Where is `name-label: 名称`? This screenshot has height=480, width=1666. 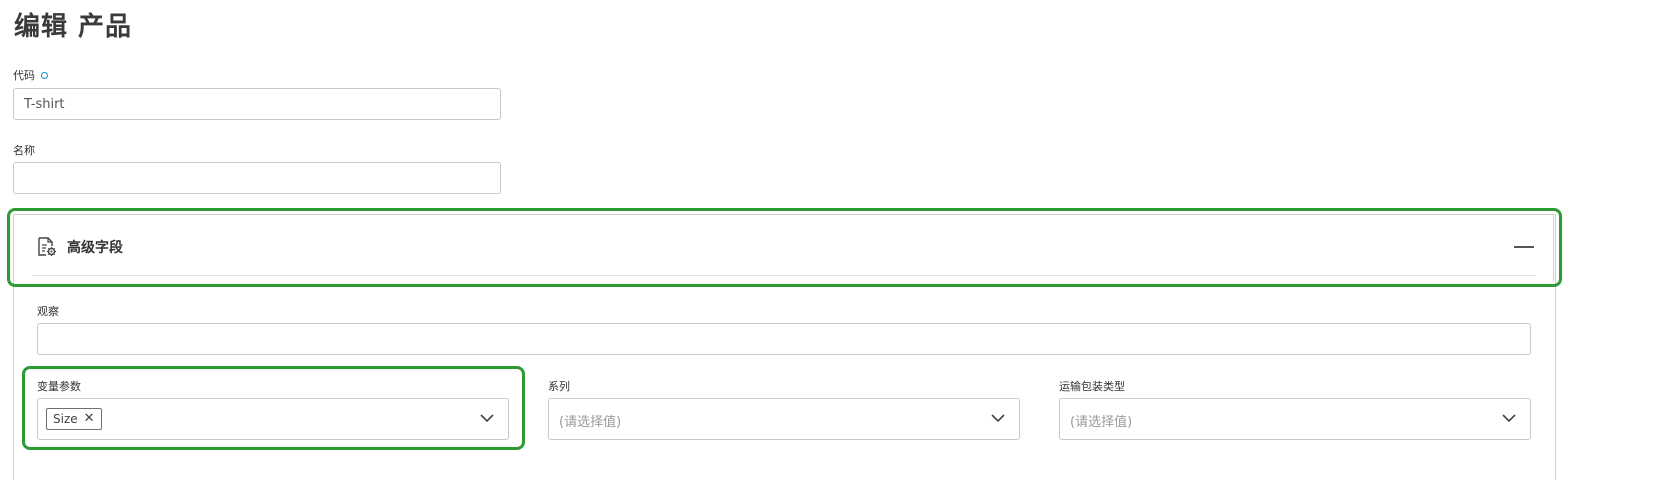 name-label: 名称 is located at coordinates (24, 150).